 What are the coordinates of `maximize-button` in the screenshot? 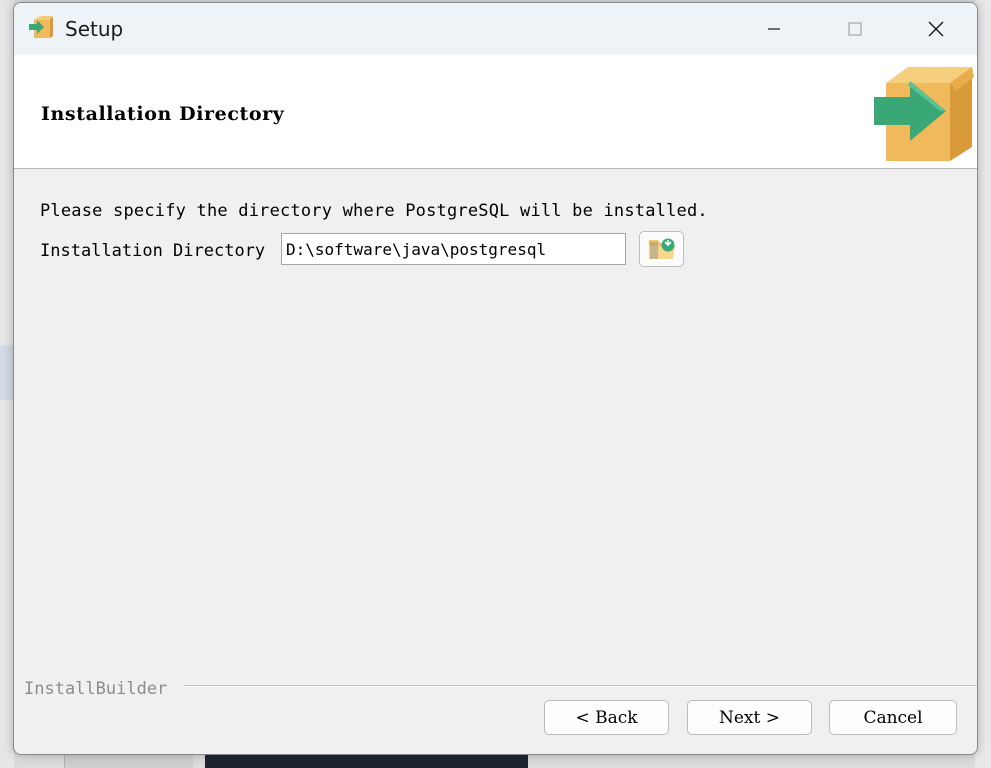 It's located at (855, 29).